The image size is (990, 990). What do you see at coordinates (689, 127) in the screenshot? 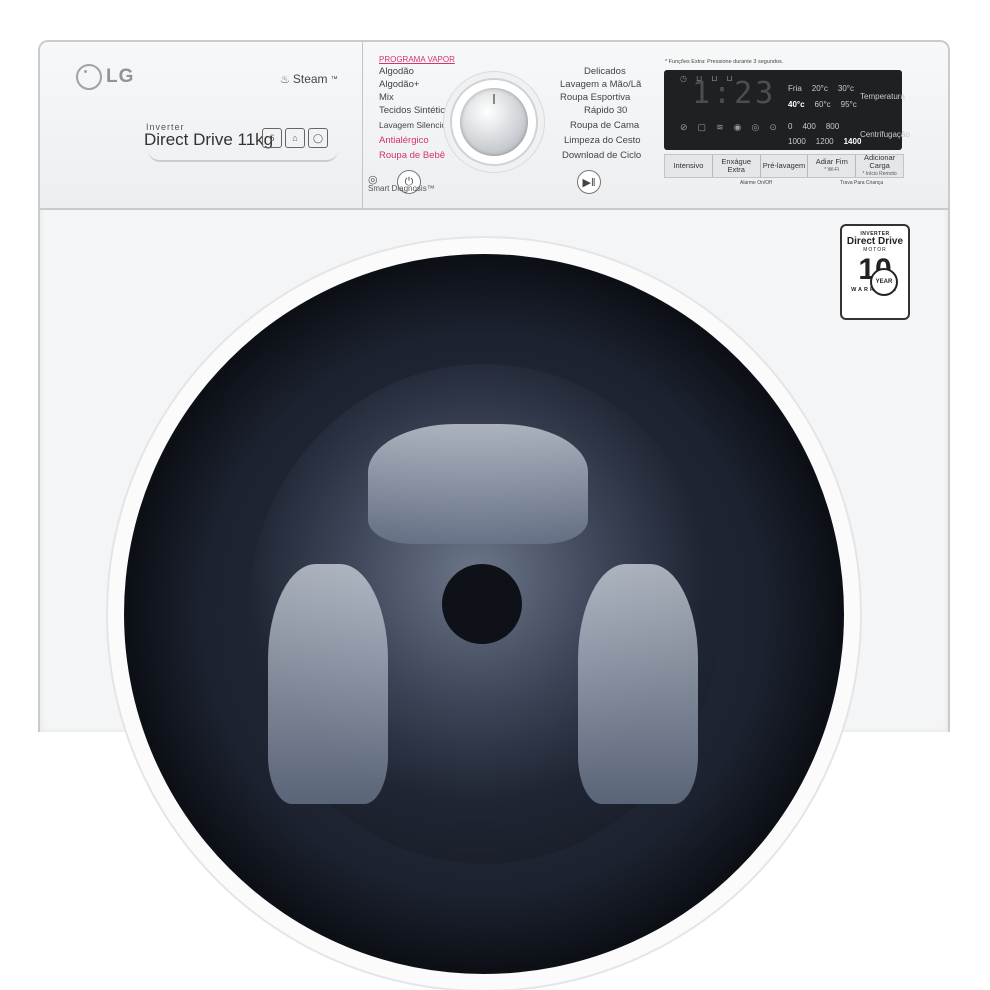
I see `mute-icon: ⊘` at bounding box center [689, 127].